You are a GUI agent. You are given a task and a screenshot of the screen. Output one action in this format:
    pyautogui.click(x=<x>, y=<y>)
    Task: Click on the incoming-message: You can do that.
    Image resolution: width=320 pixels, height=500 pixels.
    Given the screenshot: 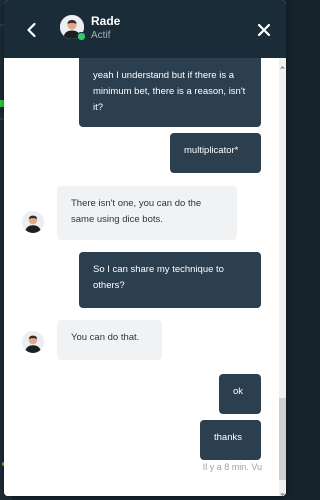 What is the action you would take?
    pyautogui.click(x=109, y=340)
    